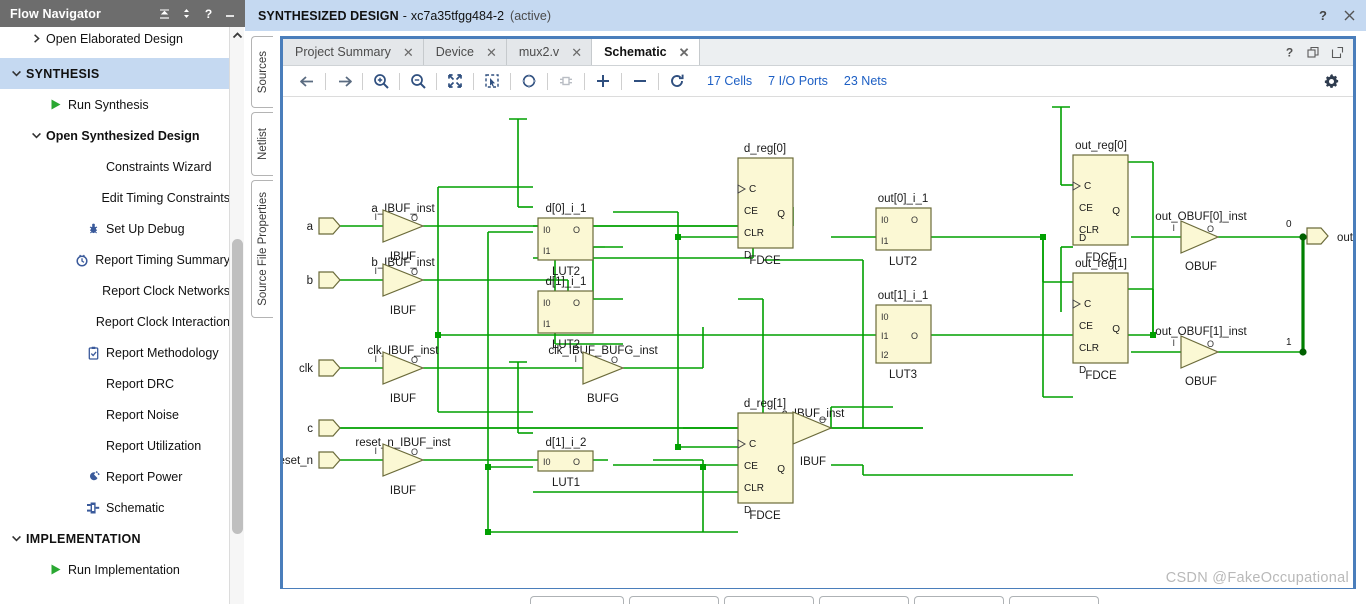  I want to click on sidebar-item-report-power: Report Power, so click(115, 476).